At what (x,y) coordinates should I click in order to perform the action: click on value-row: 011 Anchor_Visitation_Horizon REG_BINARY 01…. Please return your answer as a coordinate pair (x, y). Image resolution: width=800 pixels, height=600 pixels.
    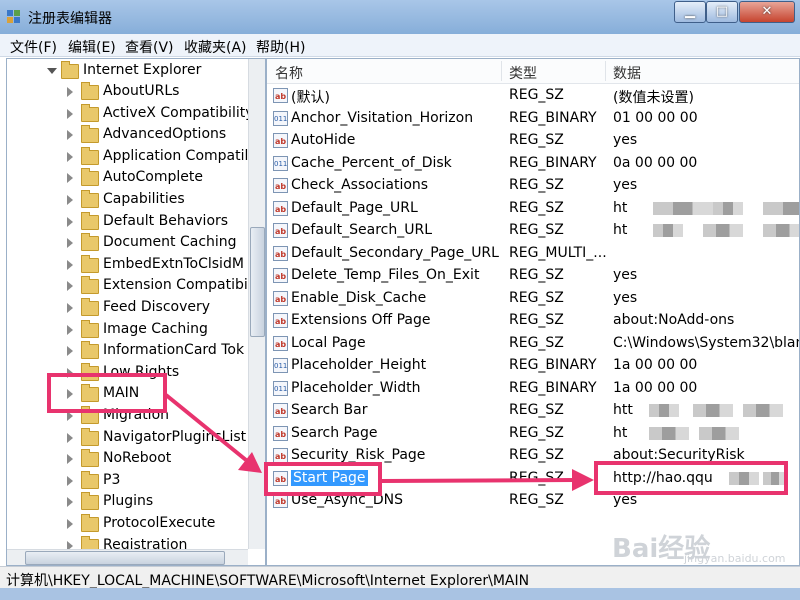
    Looking at the image, I should click on (533, 119).